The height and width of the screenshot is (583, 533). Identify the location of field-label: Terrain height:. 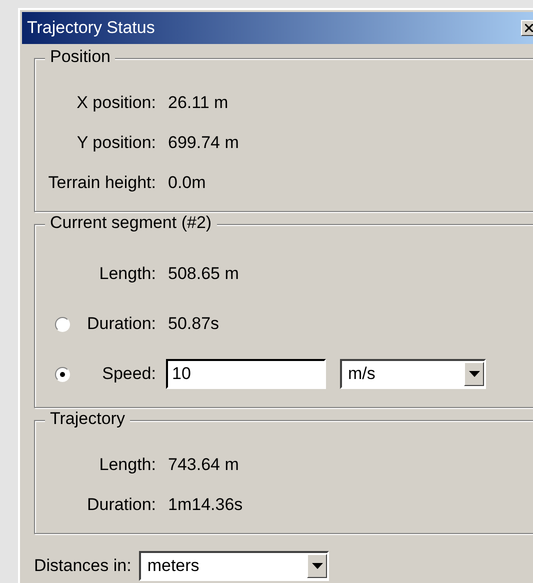
(101, 183).